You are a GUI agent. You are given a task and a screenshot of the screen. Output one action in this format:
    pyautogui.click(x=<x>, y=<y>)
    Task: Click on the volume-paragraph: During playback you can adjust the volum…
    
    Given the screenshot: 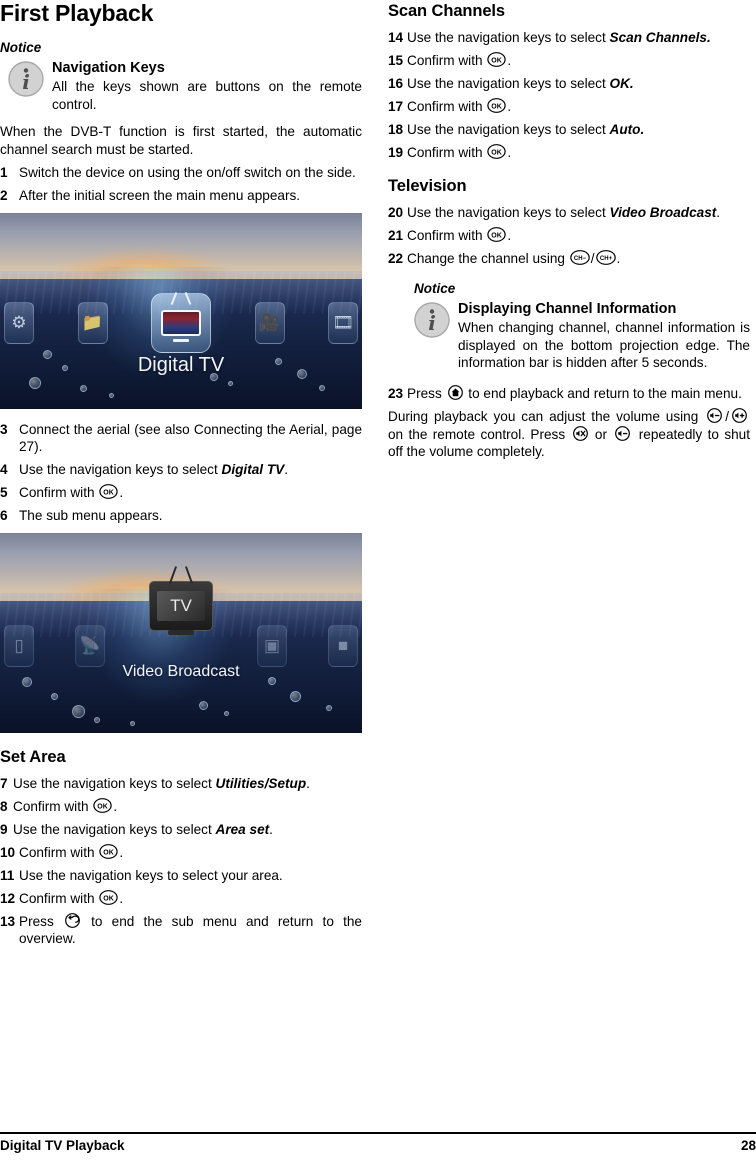 What is the action you would take?
    pyautogui.click(x=569, y=434)
    